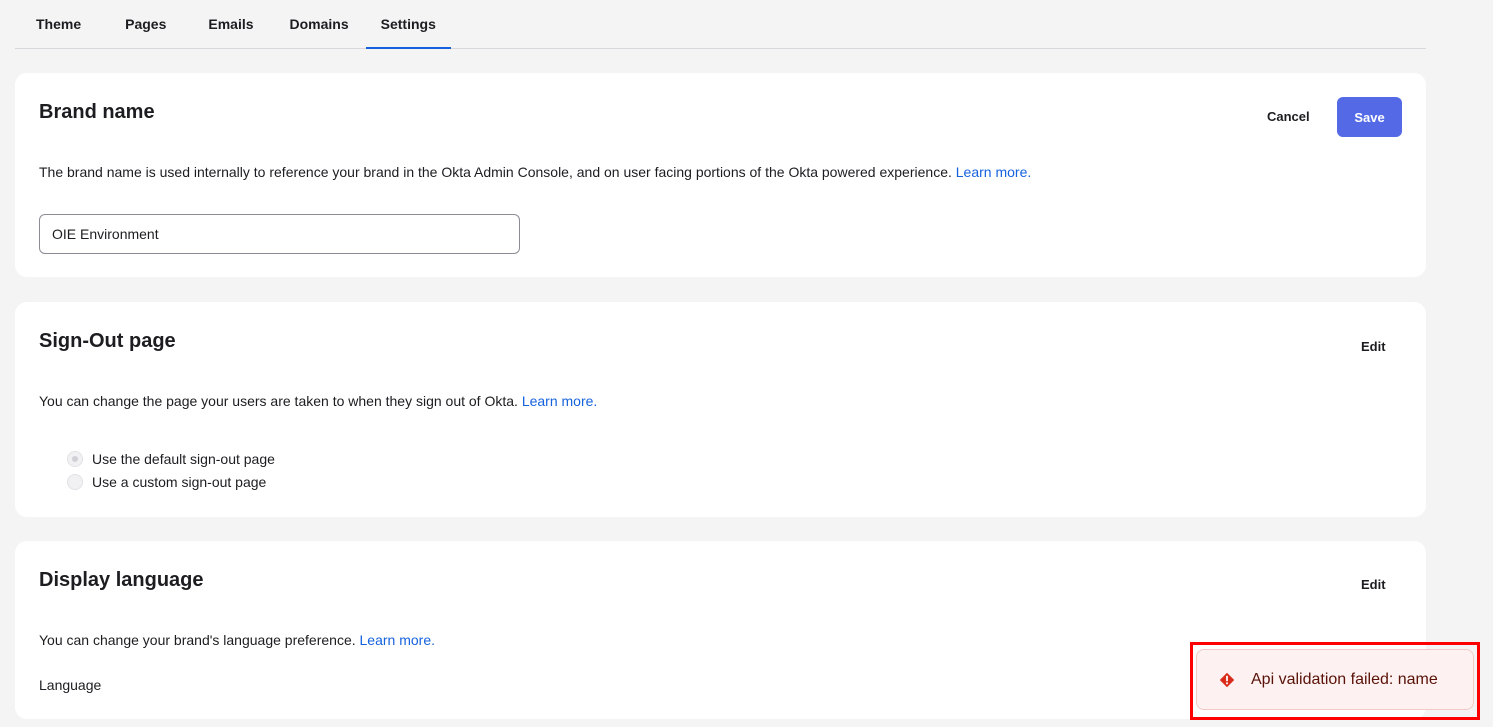  I want to click on sign-out-option-default: Use the default sign-out page, so click(171, 459).